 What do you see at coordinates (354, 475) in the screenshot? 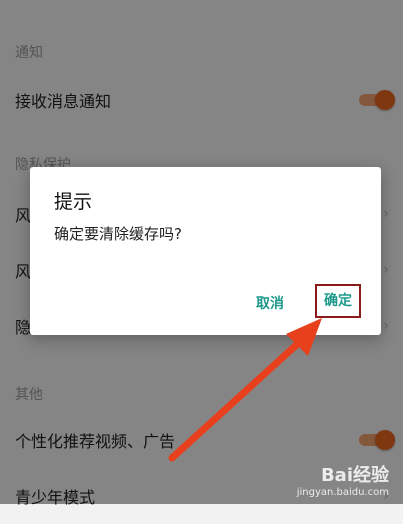
I see `watermark-logo: Bai经验` at bounding box center [354, 475].